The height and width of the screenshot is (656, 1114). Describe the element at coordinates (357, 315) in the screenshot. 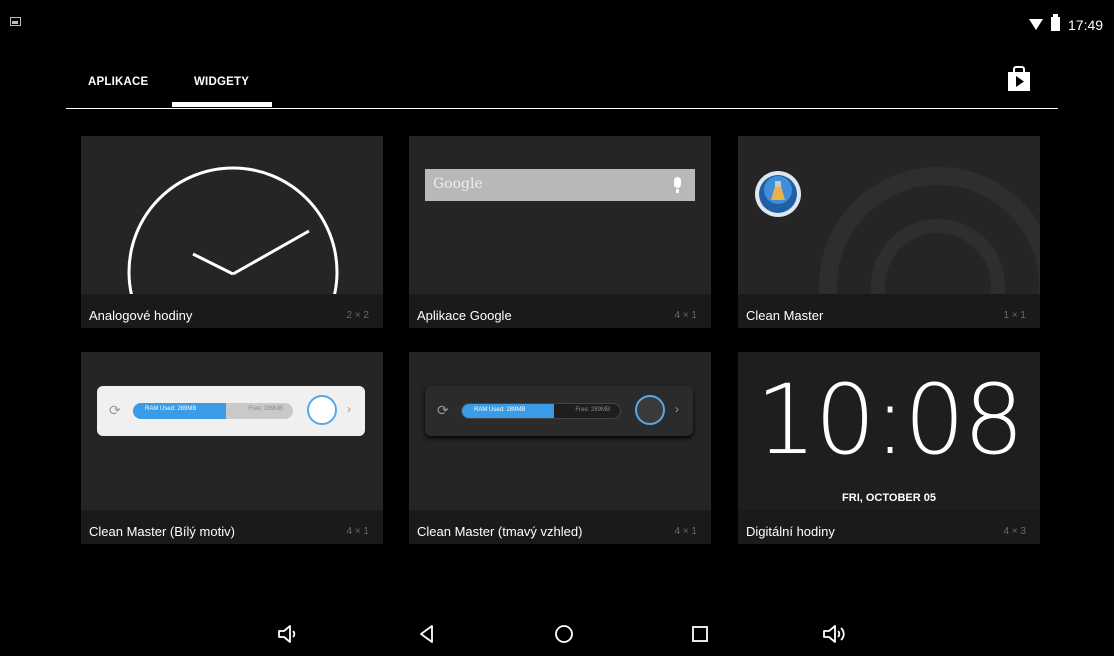

I see `widget-size: 2 × 2` at that location.